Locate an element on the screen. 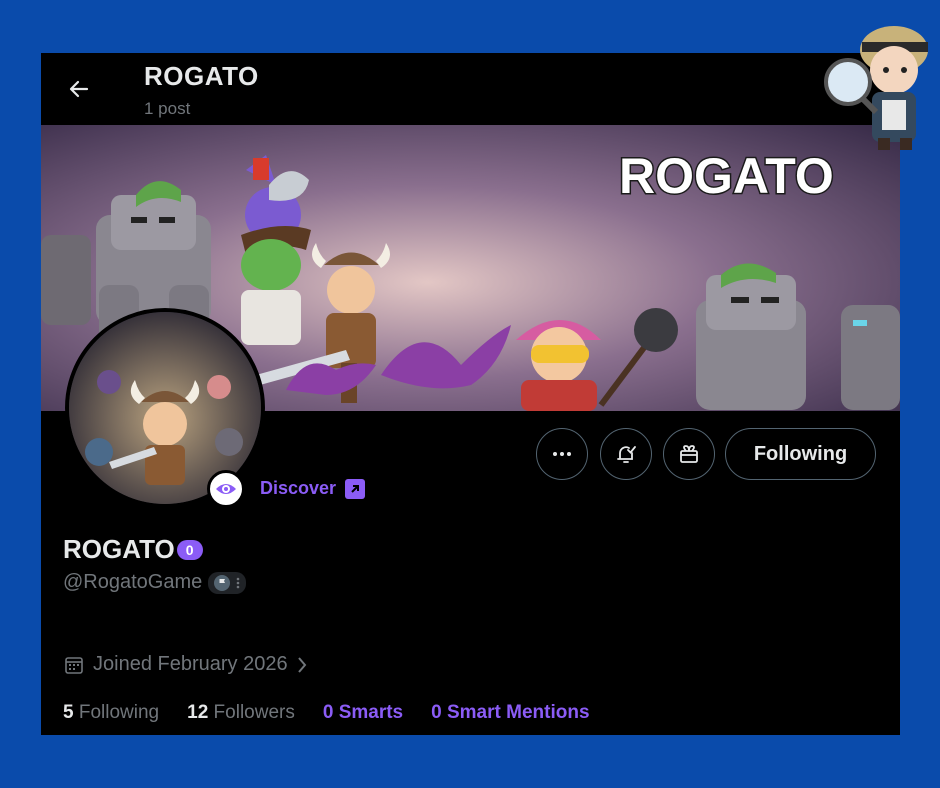  arrow-left-icon is located at coordinates (79, 89).